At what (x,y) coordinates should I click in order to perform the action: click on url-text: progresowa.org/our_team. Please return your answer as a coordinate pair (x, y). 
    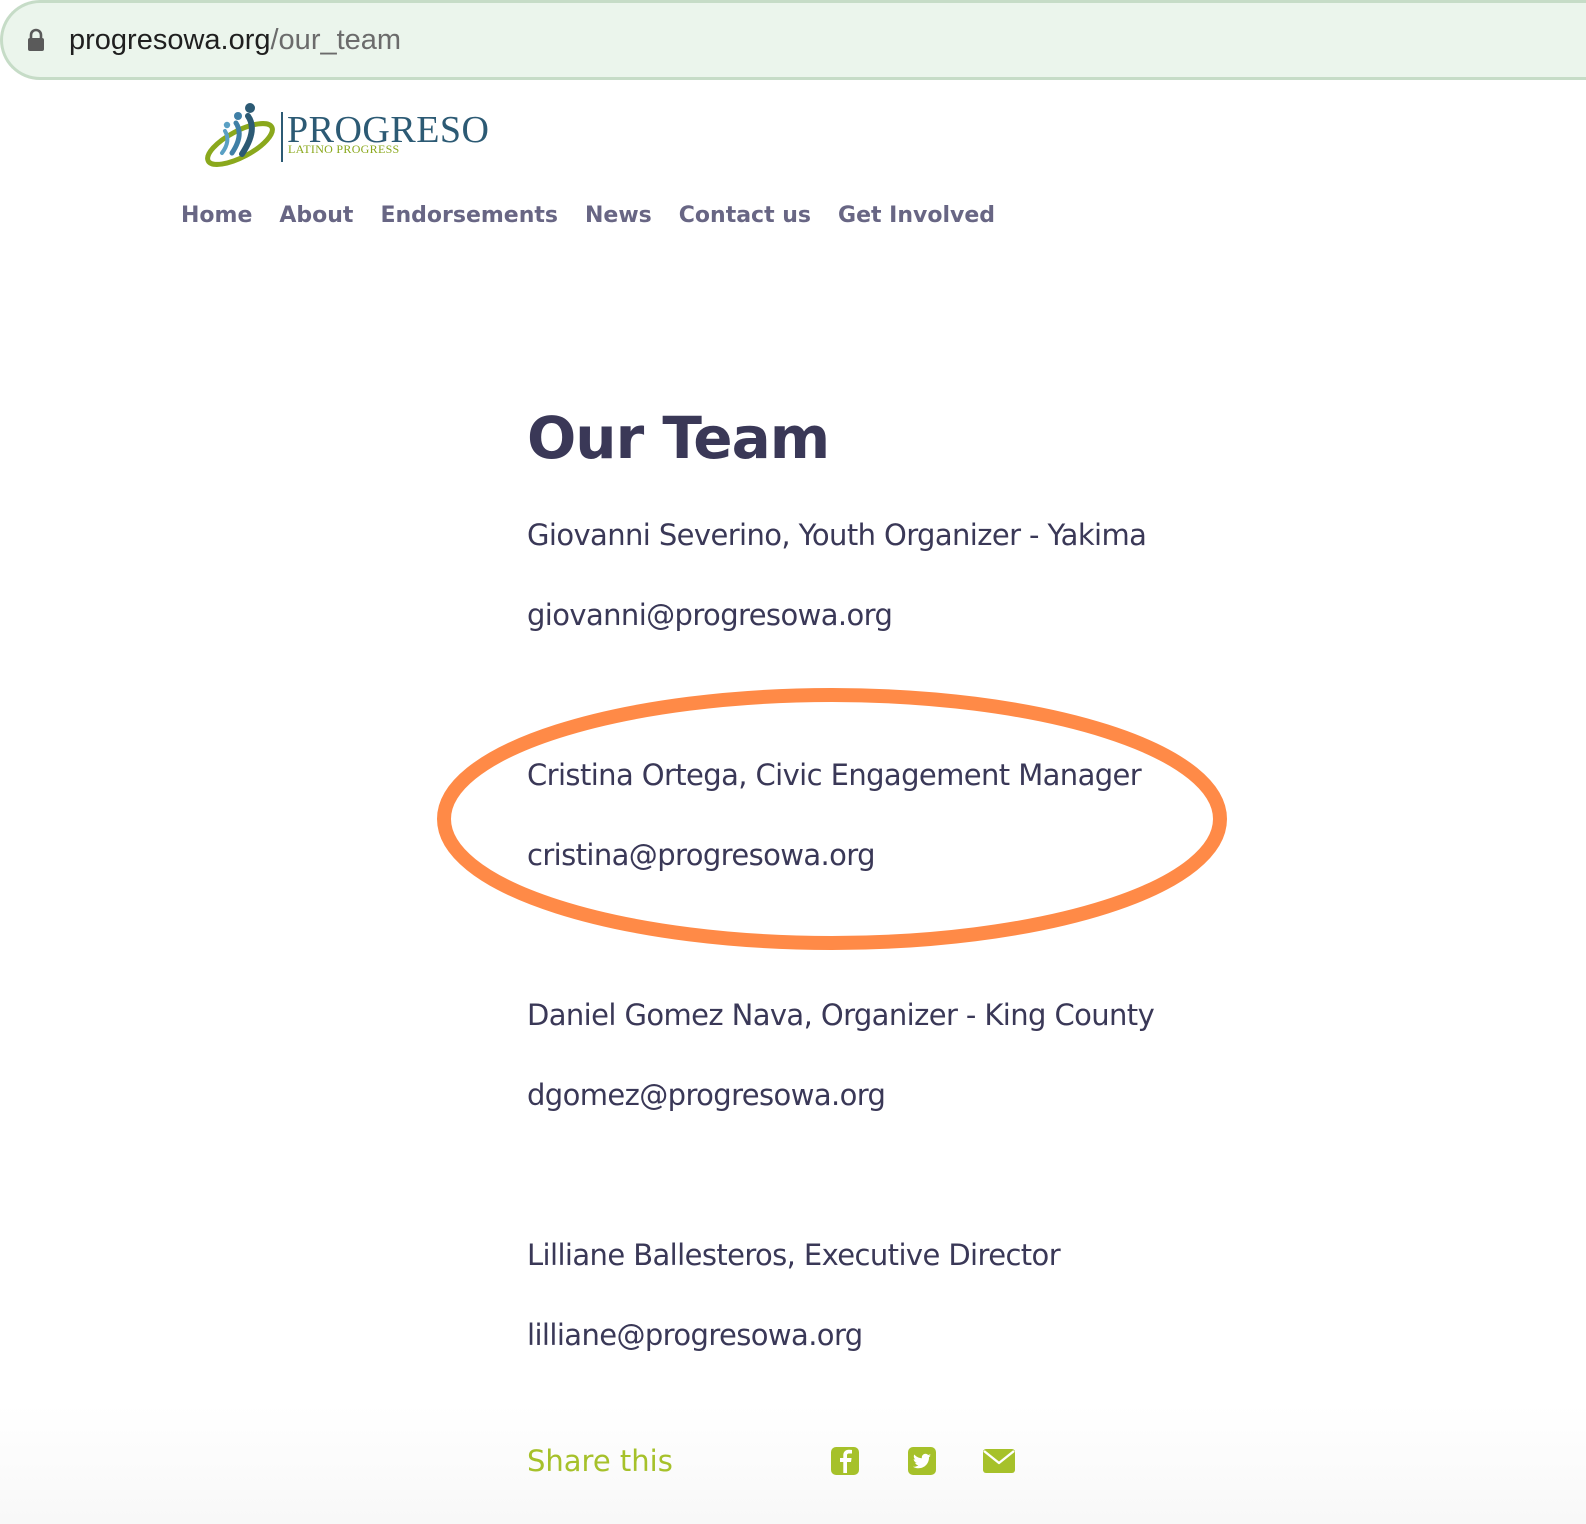
    Looking at the image, I should click on (235, 40).